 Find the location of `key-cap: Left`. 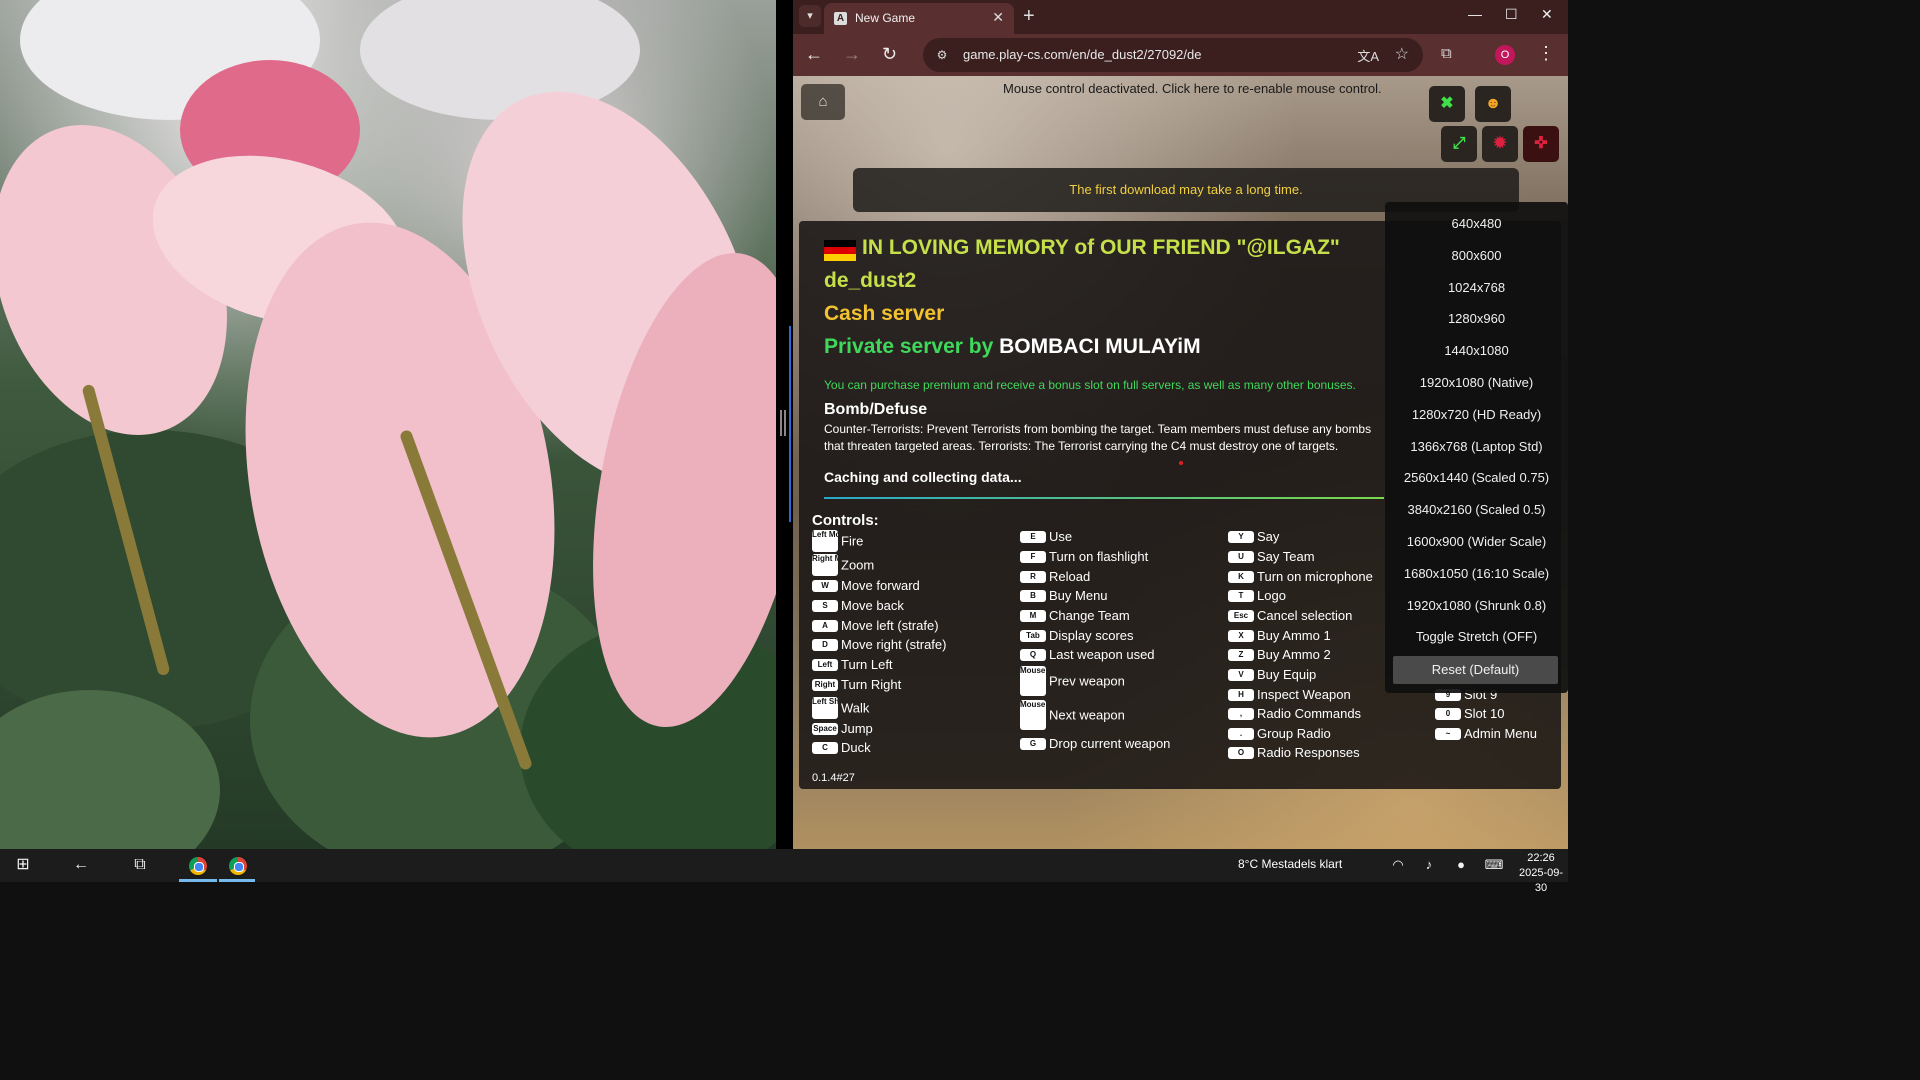

key-cap: Left is located at coordinates (825, 664).